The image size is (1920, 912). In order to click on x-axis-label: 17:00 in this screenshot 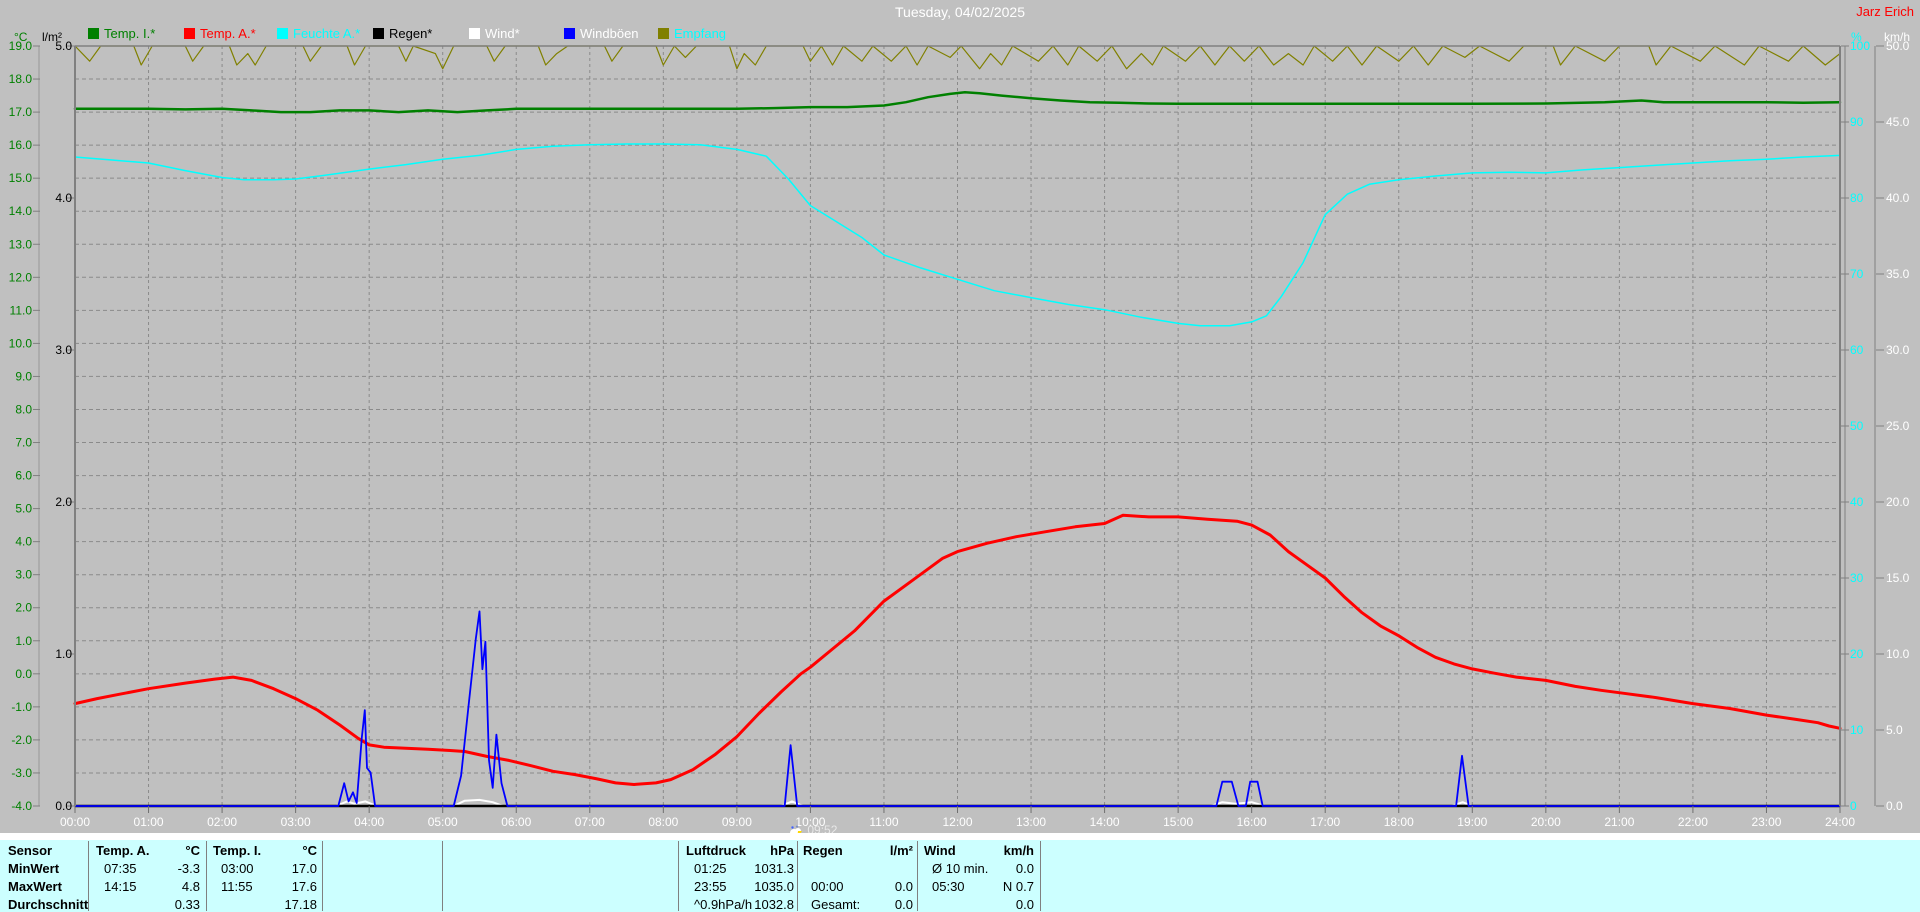, I will do `click(1325, 822)`.